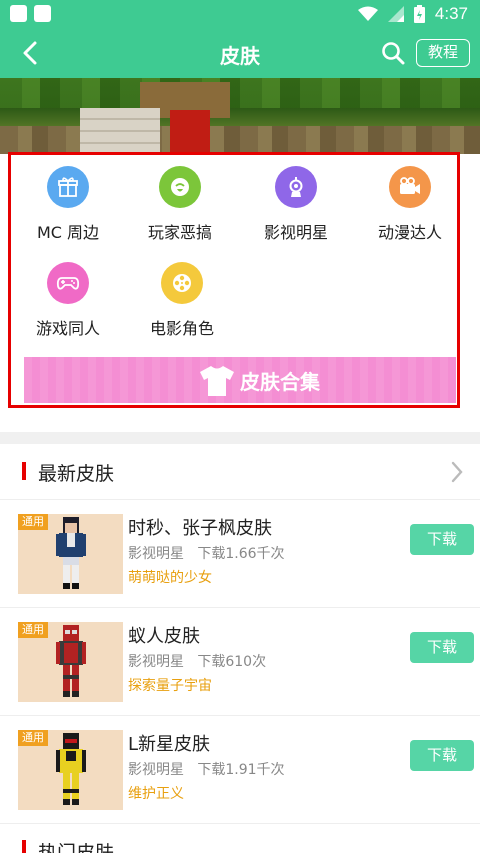 The width and height of the screenshot is (480, 853). I want to click on tutorial-button: 教程, so click(443, 53).